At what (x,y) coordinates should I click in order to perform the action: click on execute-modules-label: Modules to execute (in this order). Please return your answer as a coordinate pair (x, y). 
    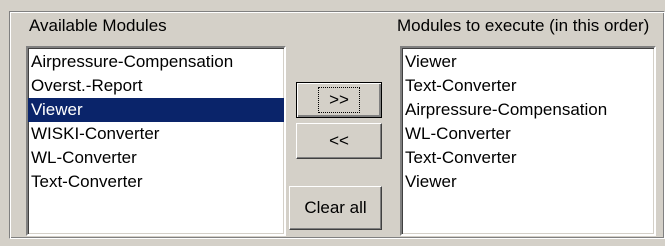
    Looking at the image, I should click on (523, 25).